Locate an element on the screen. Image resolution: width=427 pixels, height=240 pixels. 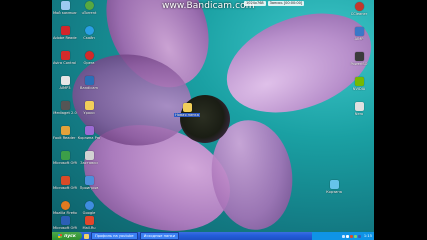
desktop-icon-my-computer: Мой компьютер is located at coordinates (65, 8).